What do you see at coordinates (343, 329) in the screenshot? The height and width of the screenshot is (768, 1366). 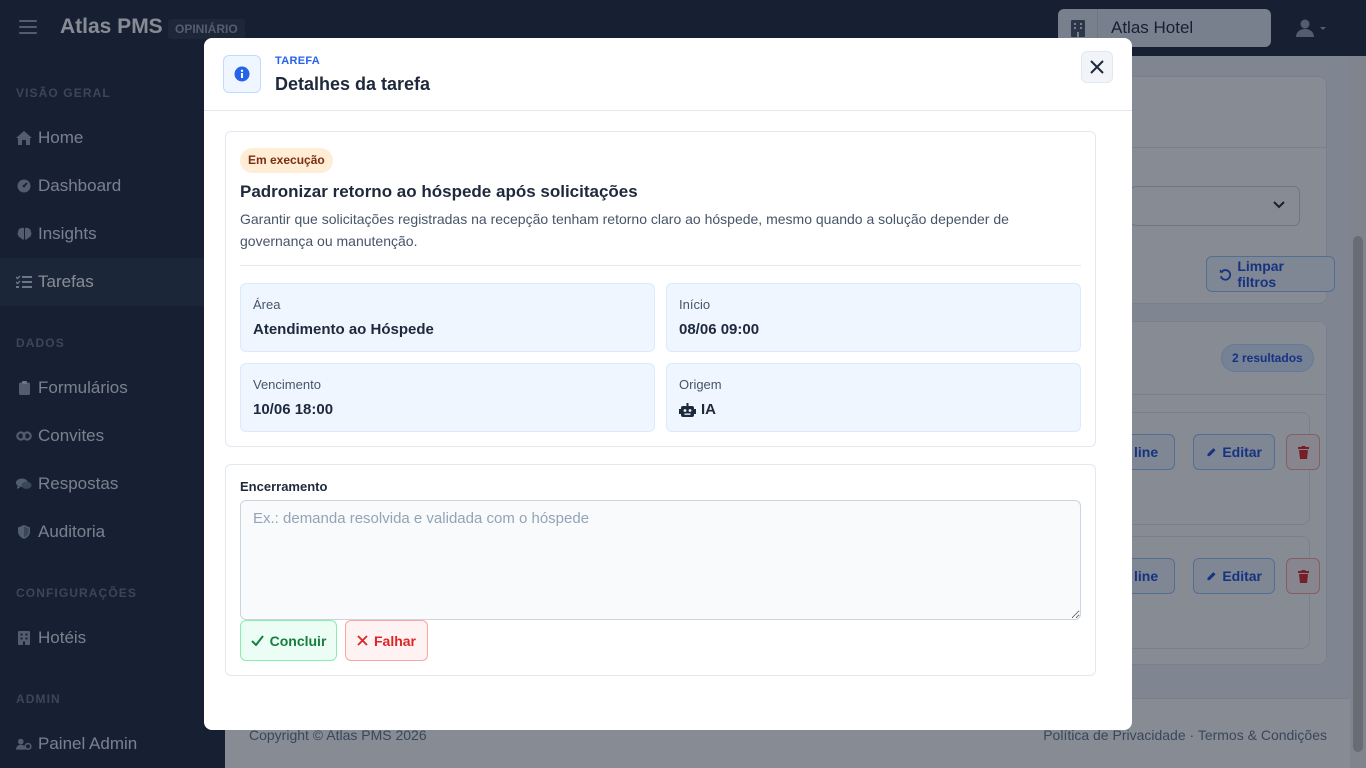 I see `field-value: Atendimento ao Hóspede` at bounding box center [343, 329].